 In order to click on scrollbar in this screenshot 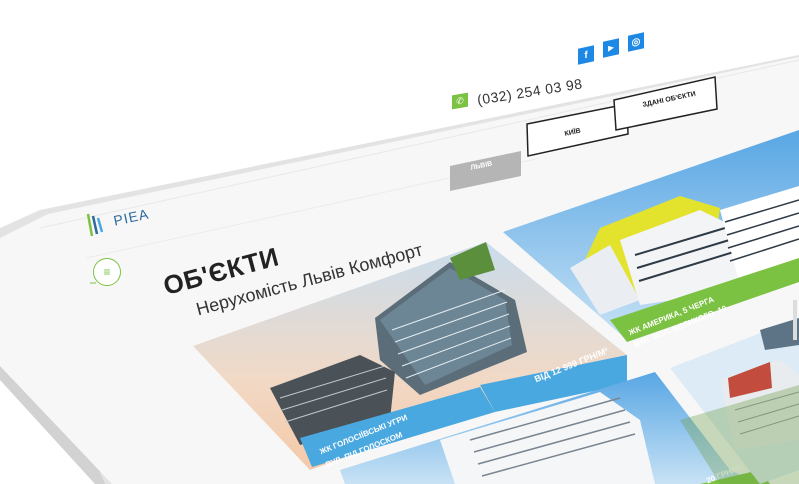, I will do `click(795, 320)`.